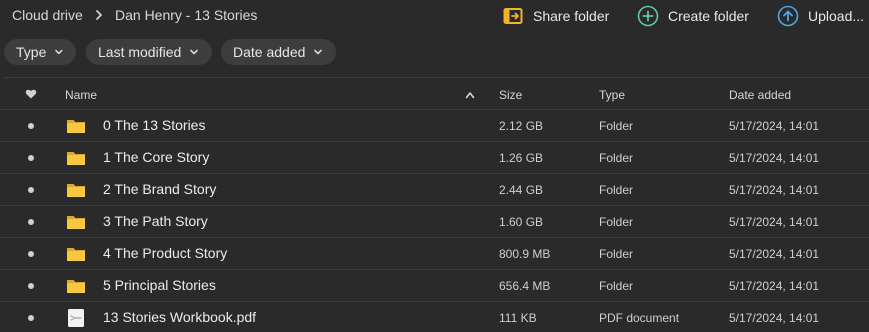 The width and height of the screenshot is (869, 332). Describe the element at coordinates (513, 16) in the screenshot. I see `share-folder-icon` at that location.